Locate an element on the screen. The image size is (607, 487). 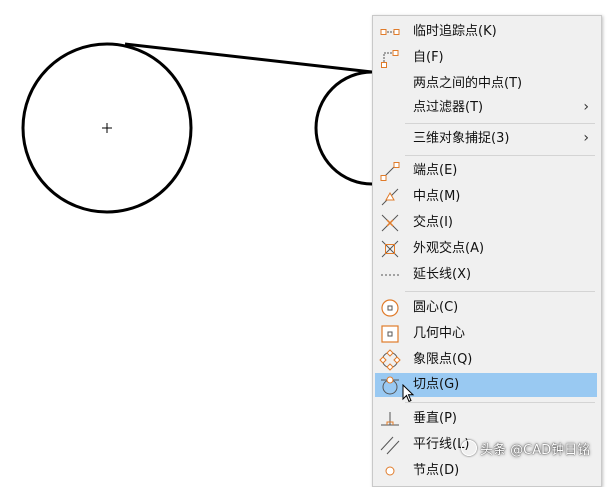
perpendicular-icon is located at coordinates (390, 419).